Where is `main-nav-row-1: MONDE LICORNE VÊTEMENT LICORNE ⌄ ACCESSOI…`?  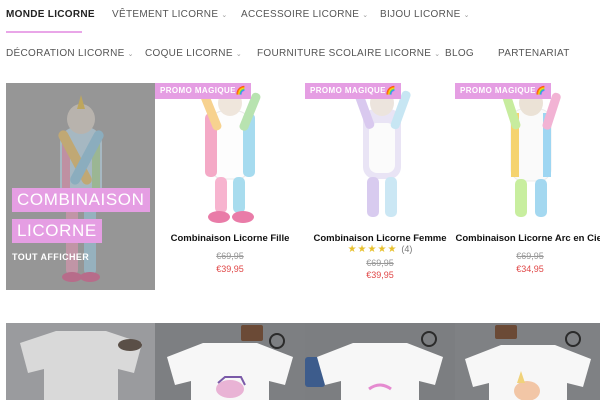 main-nav-row-1: MONDE LICORNE VÊTEMENT LICORNE ⌄ ACCESSOI… is located at coordinates (300, 16).